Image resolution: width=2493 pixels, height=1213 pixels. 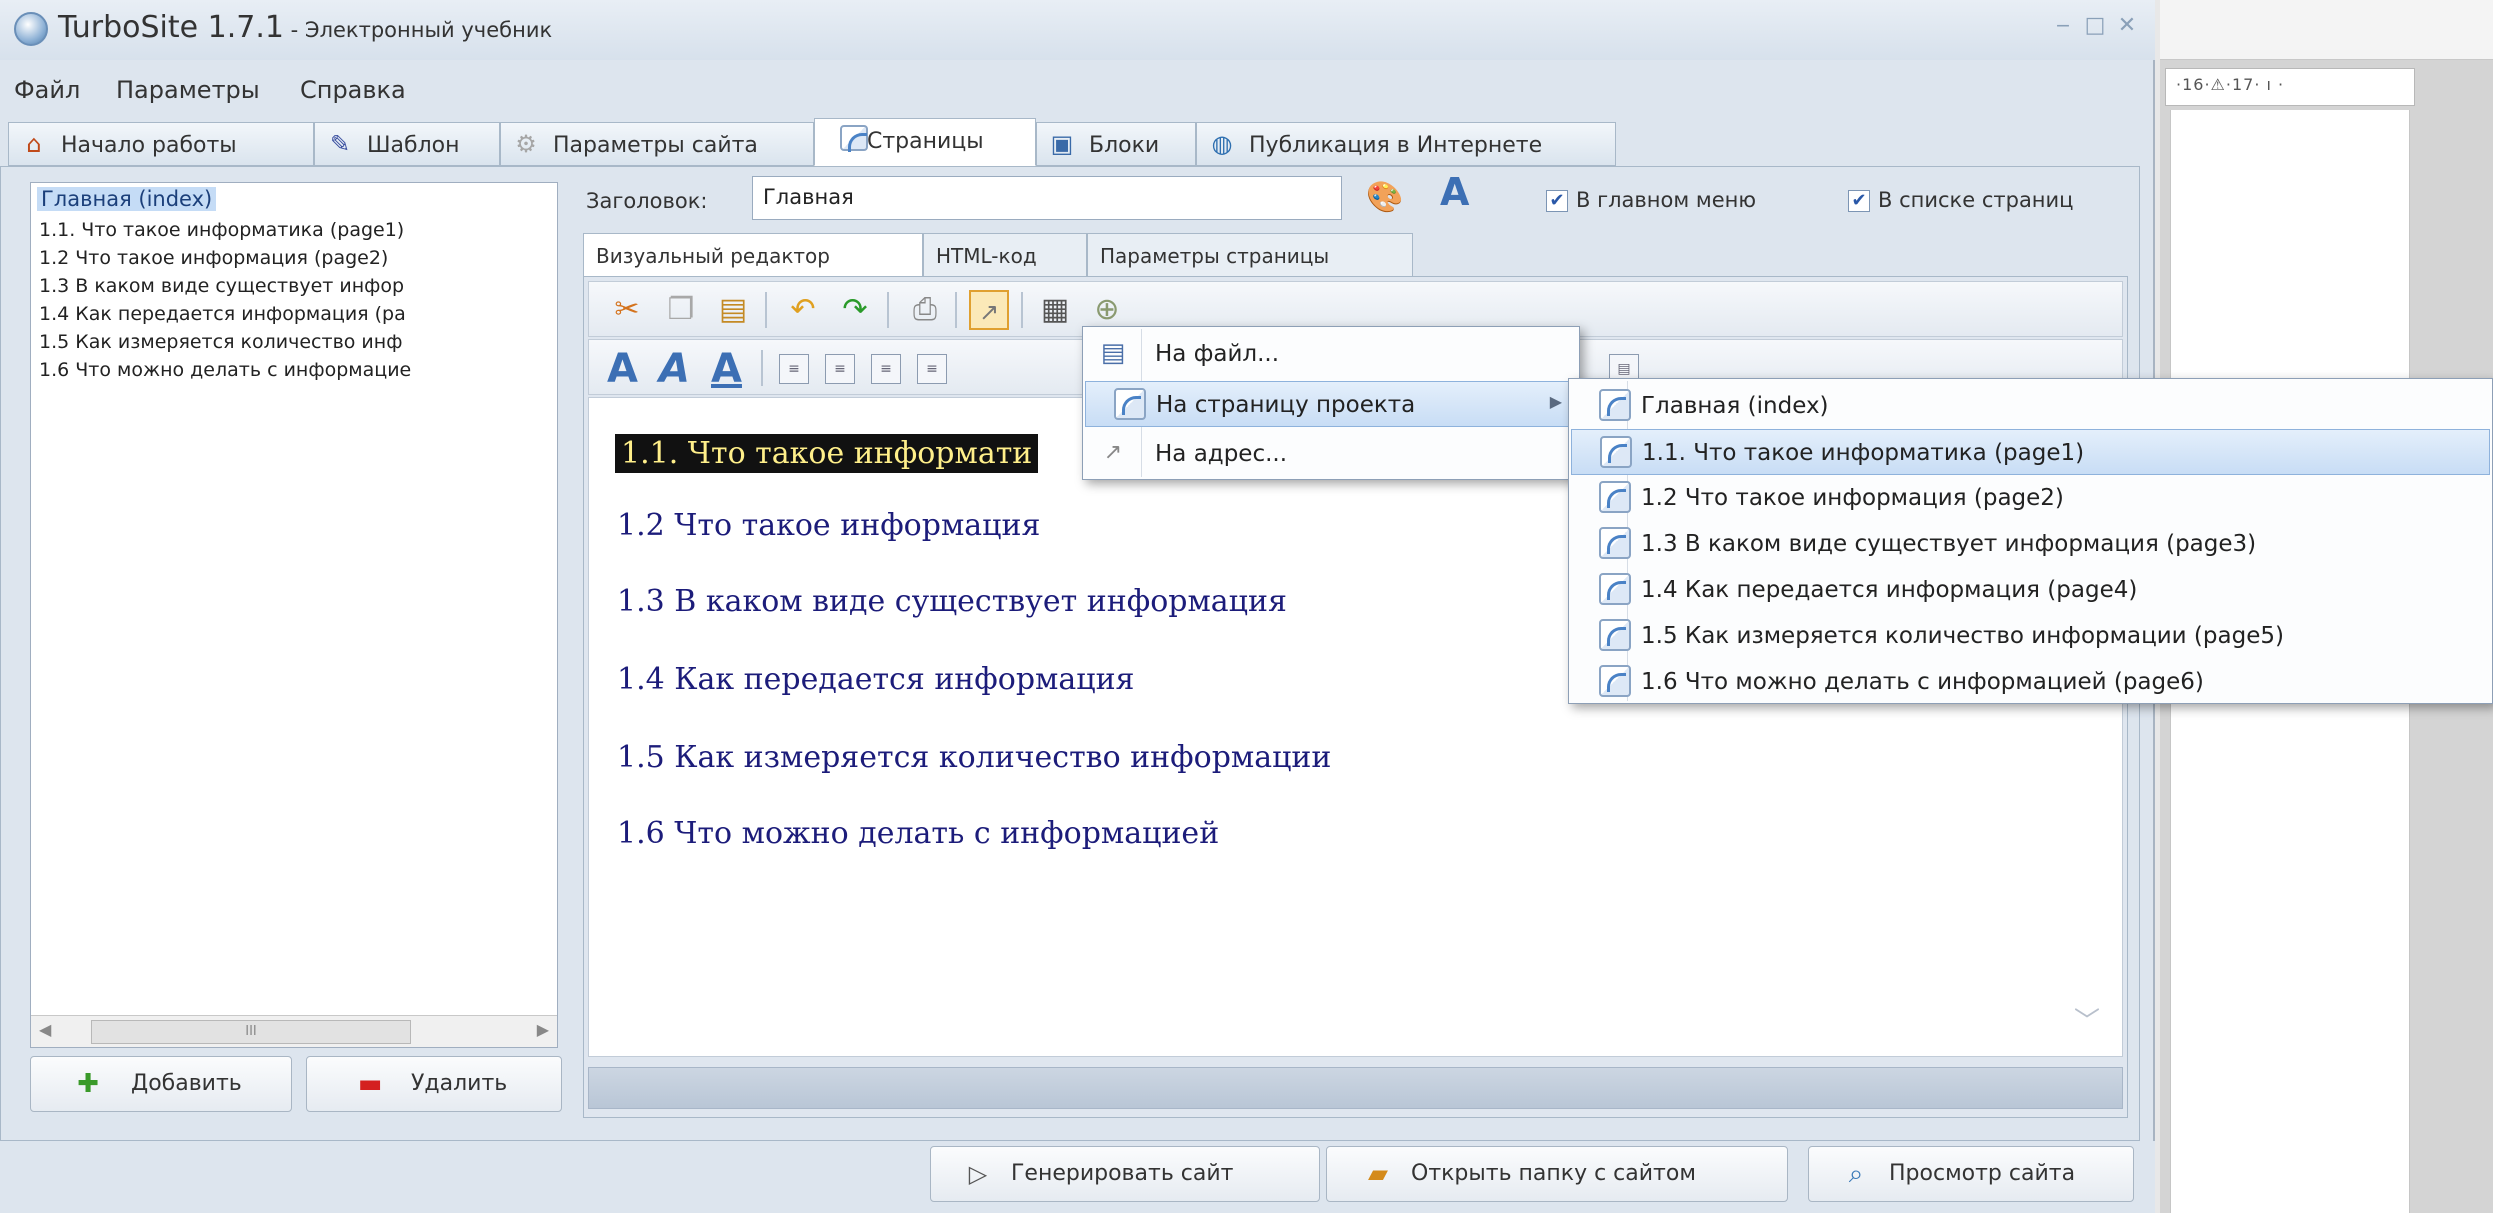 I want to click on align-right-icon: ≡, so click(x=886, y=369).